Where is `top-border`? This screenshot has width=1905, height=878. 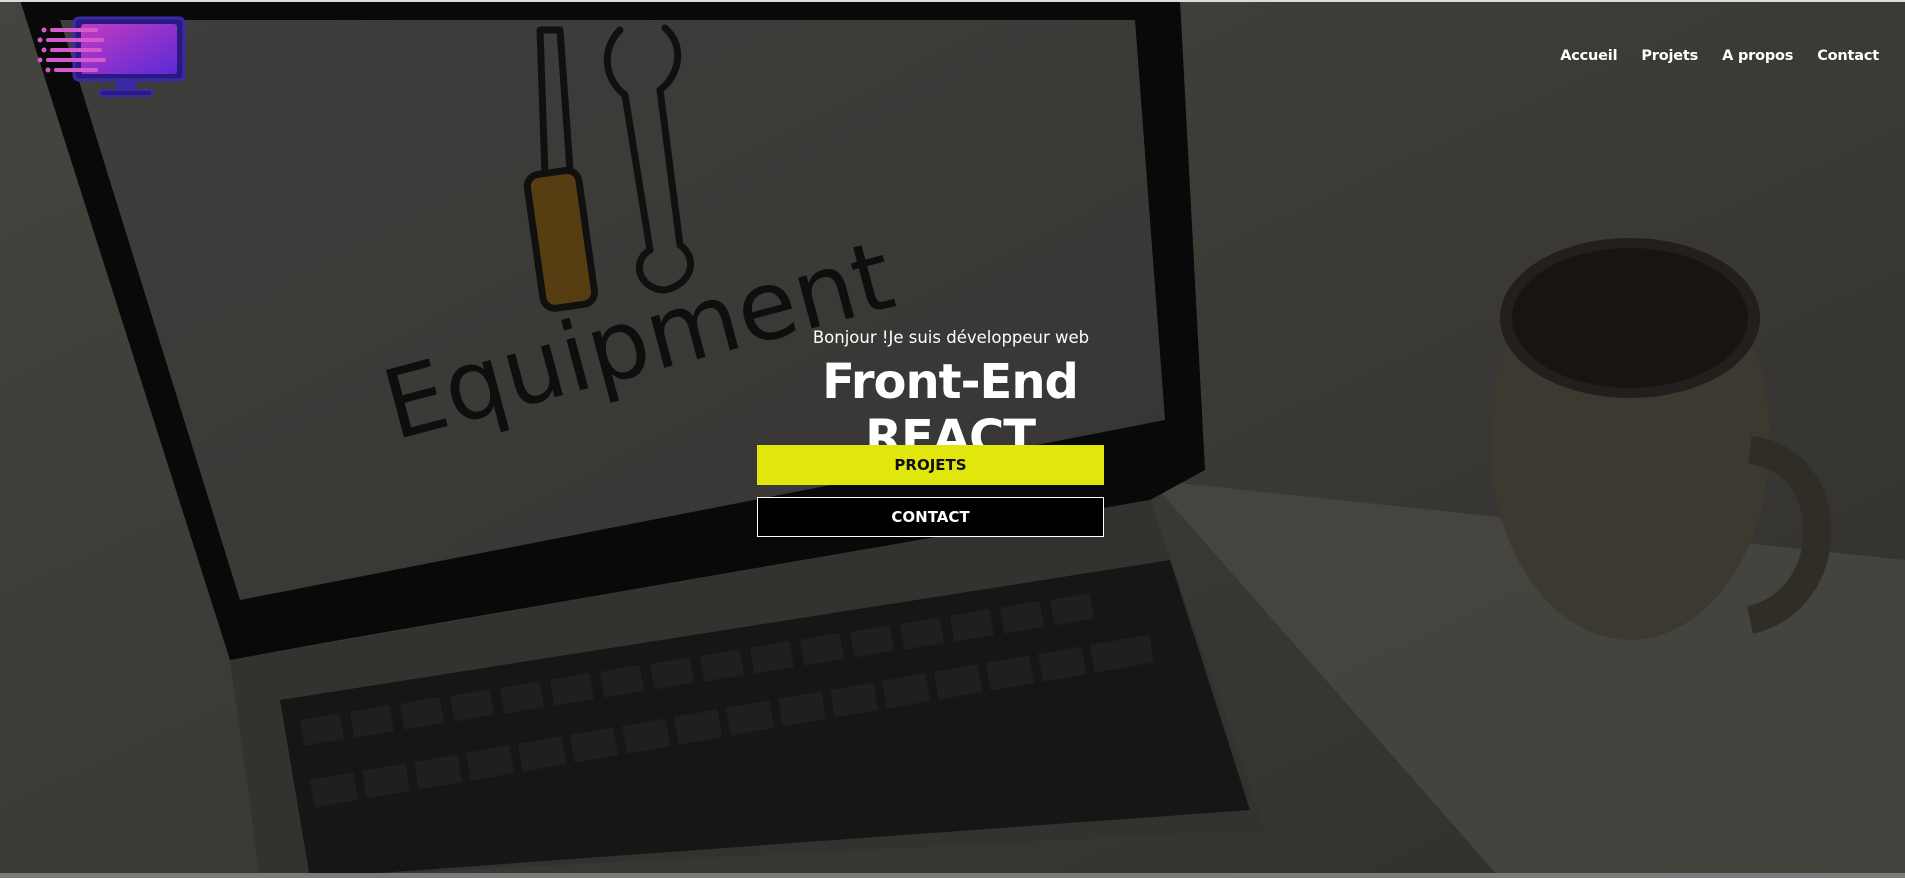
top-border is located at coordinates (952, 1).